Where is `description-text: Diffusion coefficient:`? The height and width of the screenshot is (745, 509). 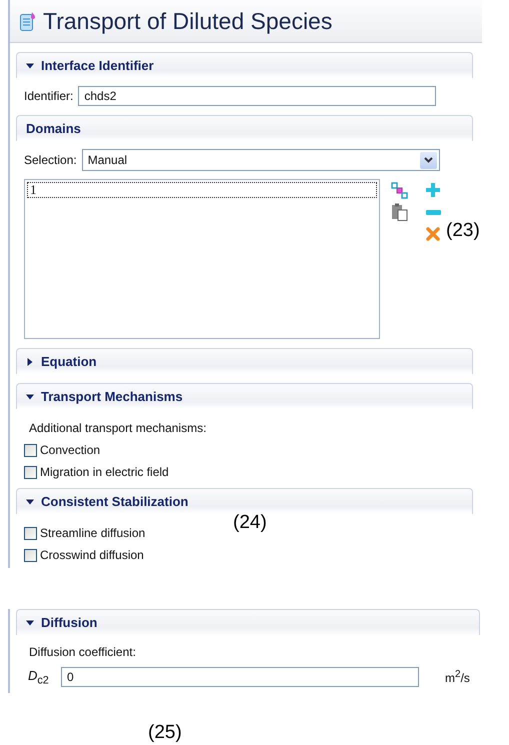
description-text: Diffusion coefficient: is located at coordinates (82, 652).